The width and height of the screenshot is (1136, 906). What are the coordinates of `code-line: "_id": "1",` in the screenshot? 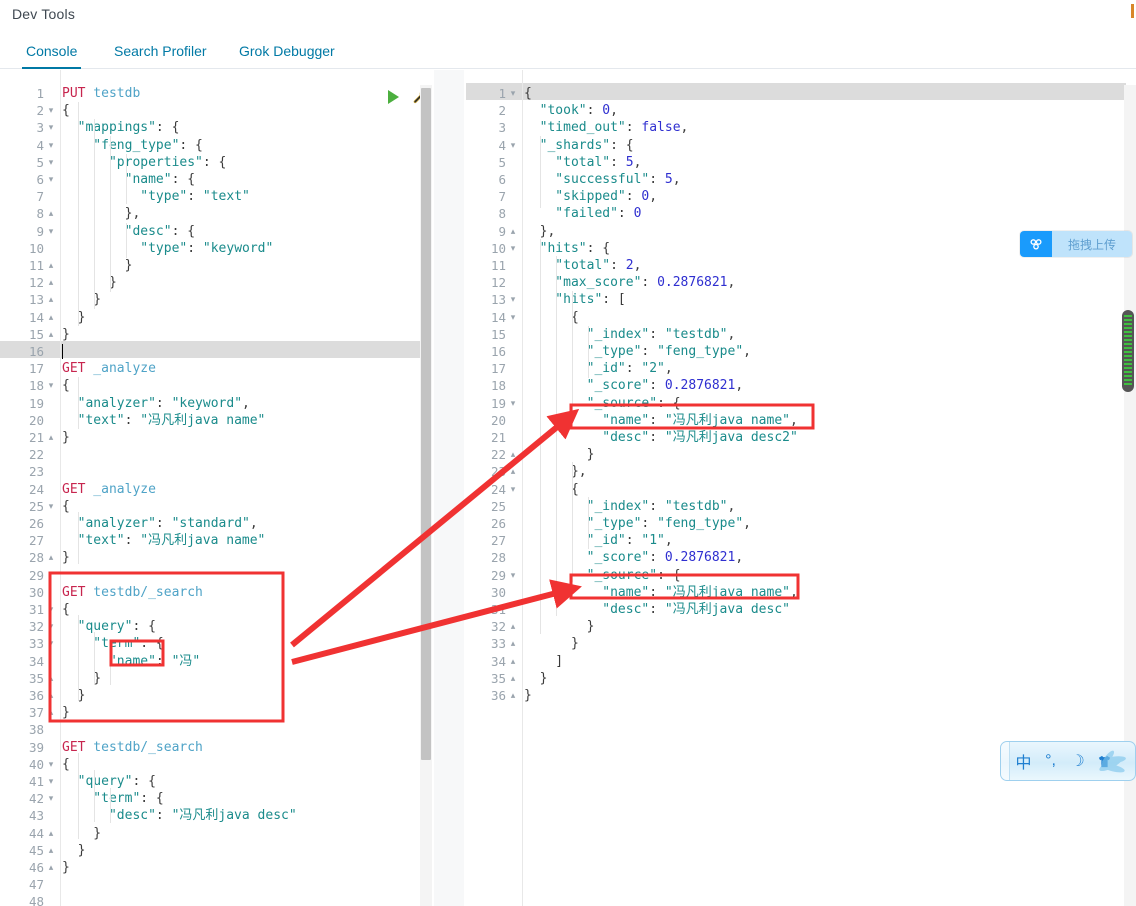 It's located at (598, 540).